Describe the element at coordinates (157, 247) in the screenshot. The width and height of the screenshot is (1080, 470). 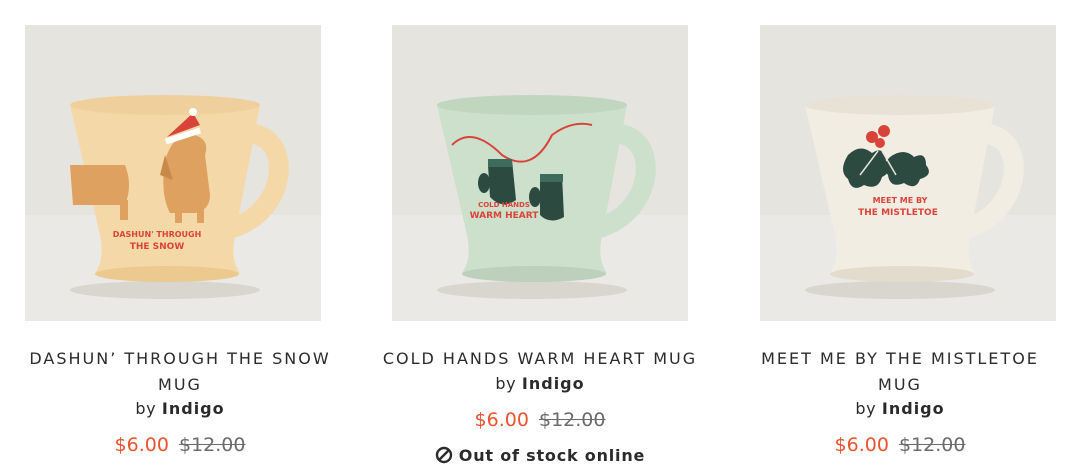
I see `svg-text: THE SNOW` at that location.